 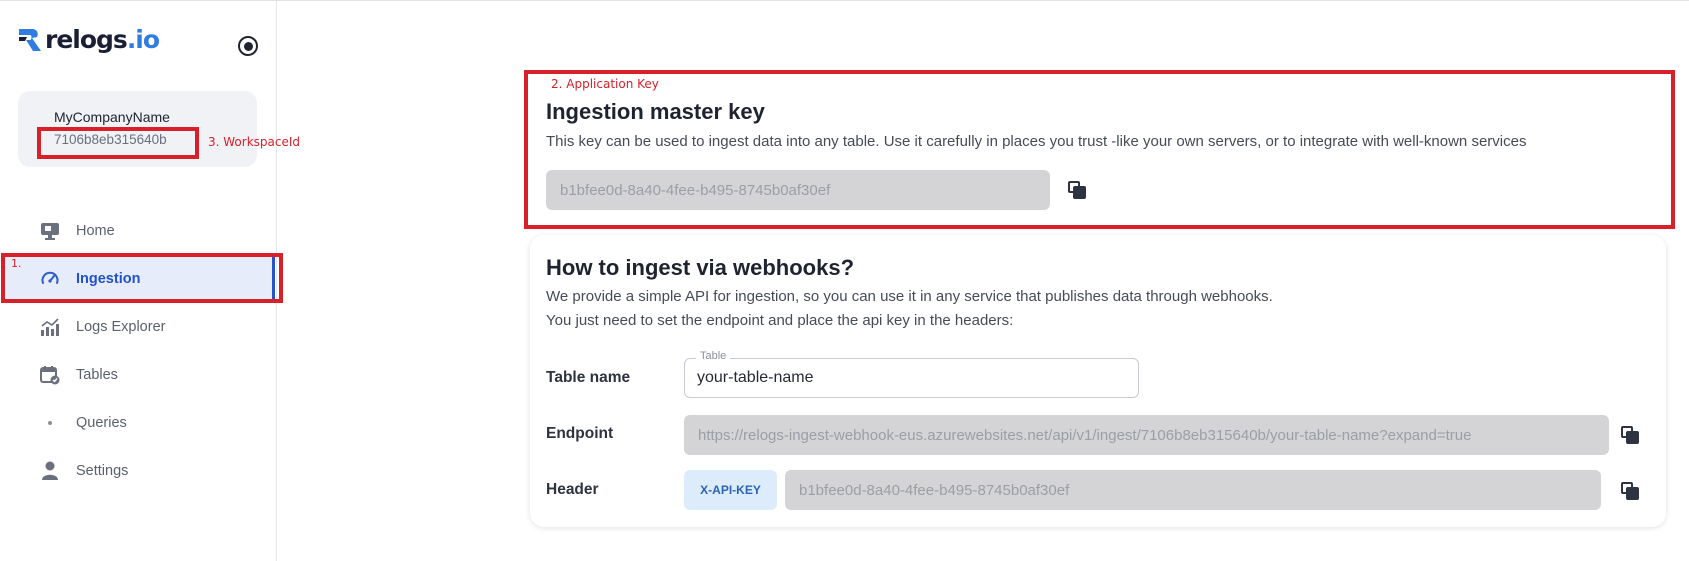 What do you see at coordinates (138, 423) in the screenshot?
I see `sidebar-item-queries: Queries` at bounding box center [138, 423].